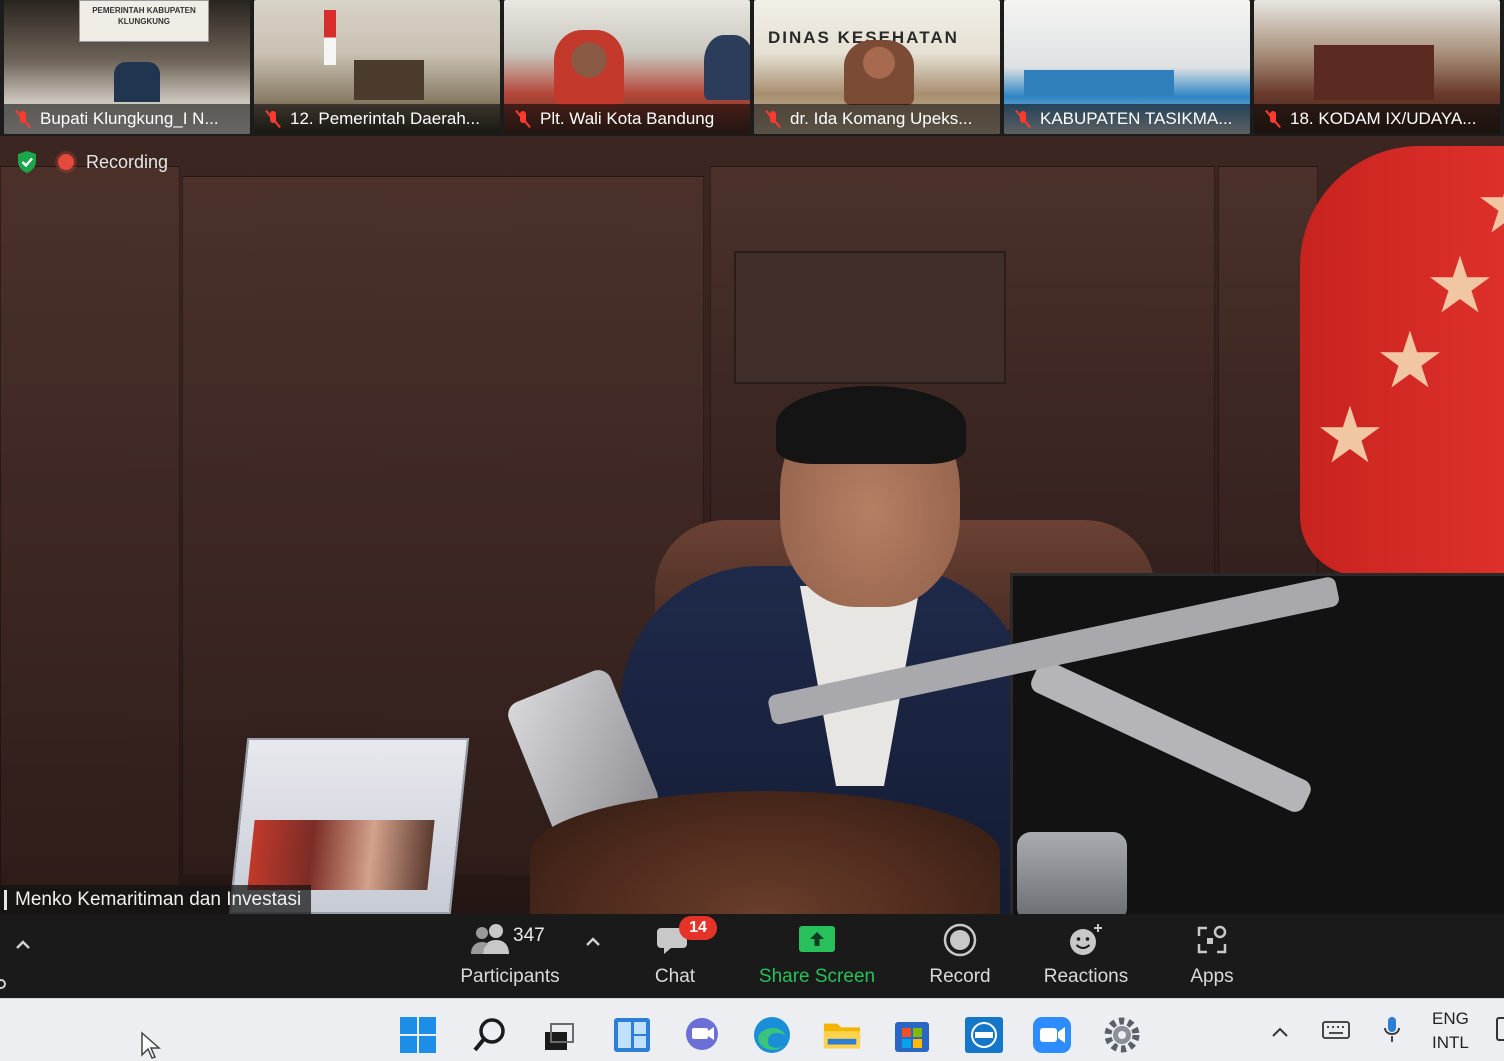 The image size is (1504, 1061). What do you see at coordinates (1450, 1018) in the screenshot?
I see `language-code: ENG` at bounding box center [1450, 1018].